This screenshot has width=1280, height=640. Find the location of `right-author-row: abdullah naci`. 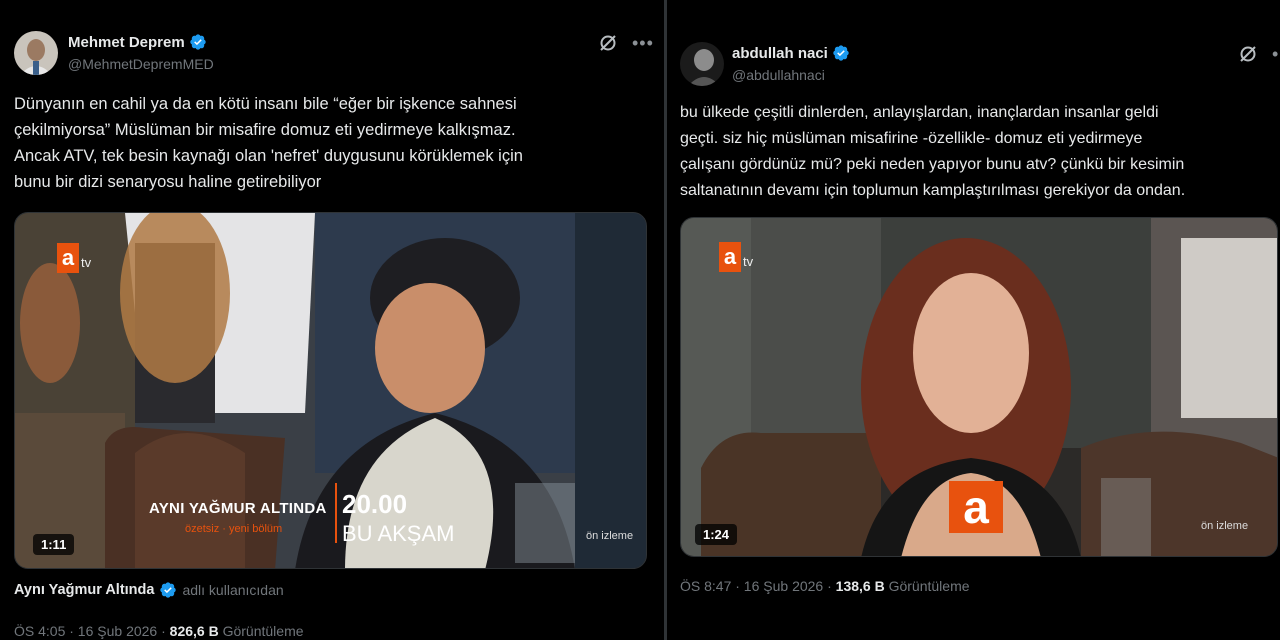

right-author-row: abdullah naci is located at coordinates (791, 53).